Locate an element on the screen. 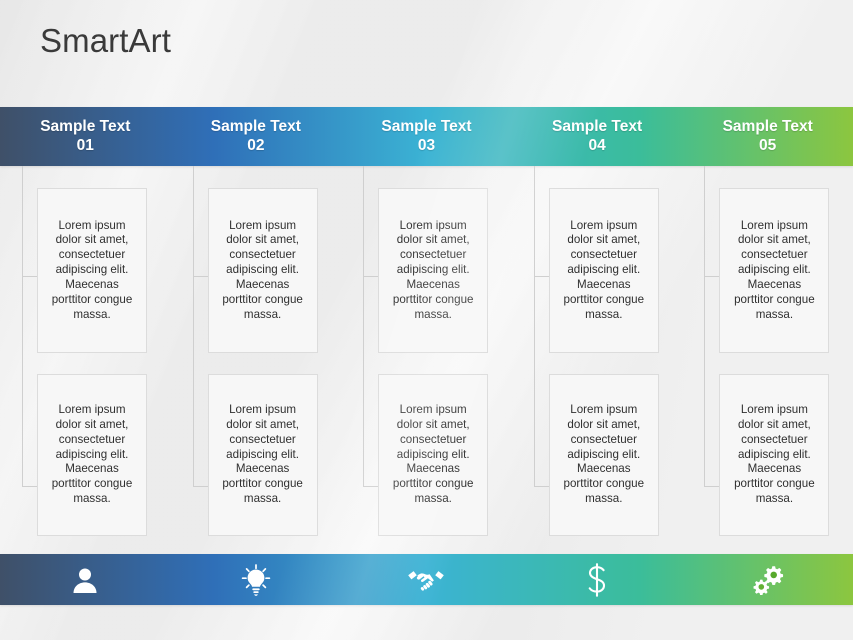  header-cell-04: Sample Text 04 is located at coordinates (597, 136).